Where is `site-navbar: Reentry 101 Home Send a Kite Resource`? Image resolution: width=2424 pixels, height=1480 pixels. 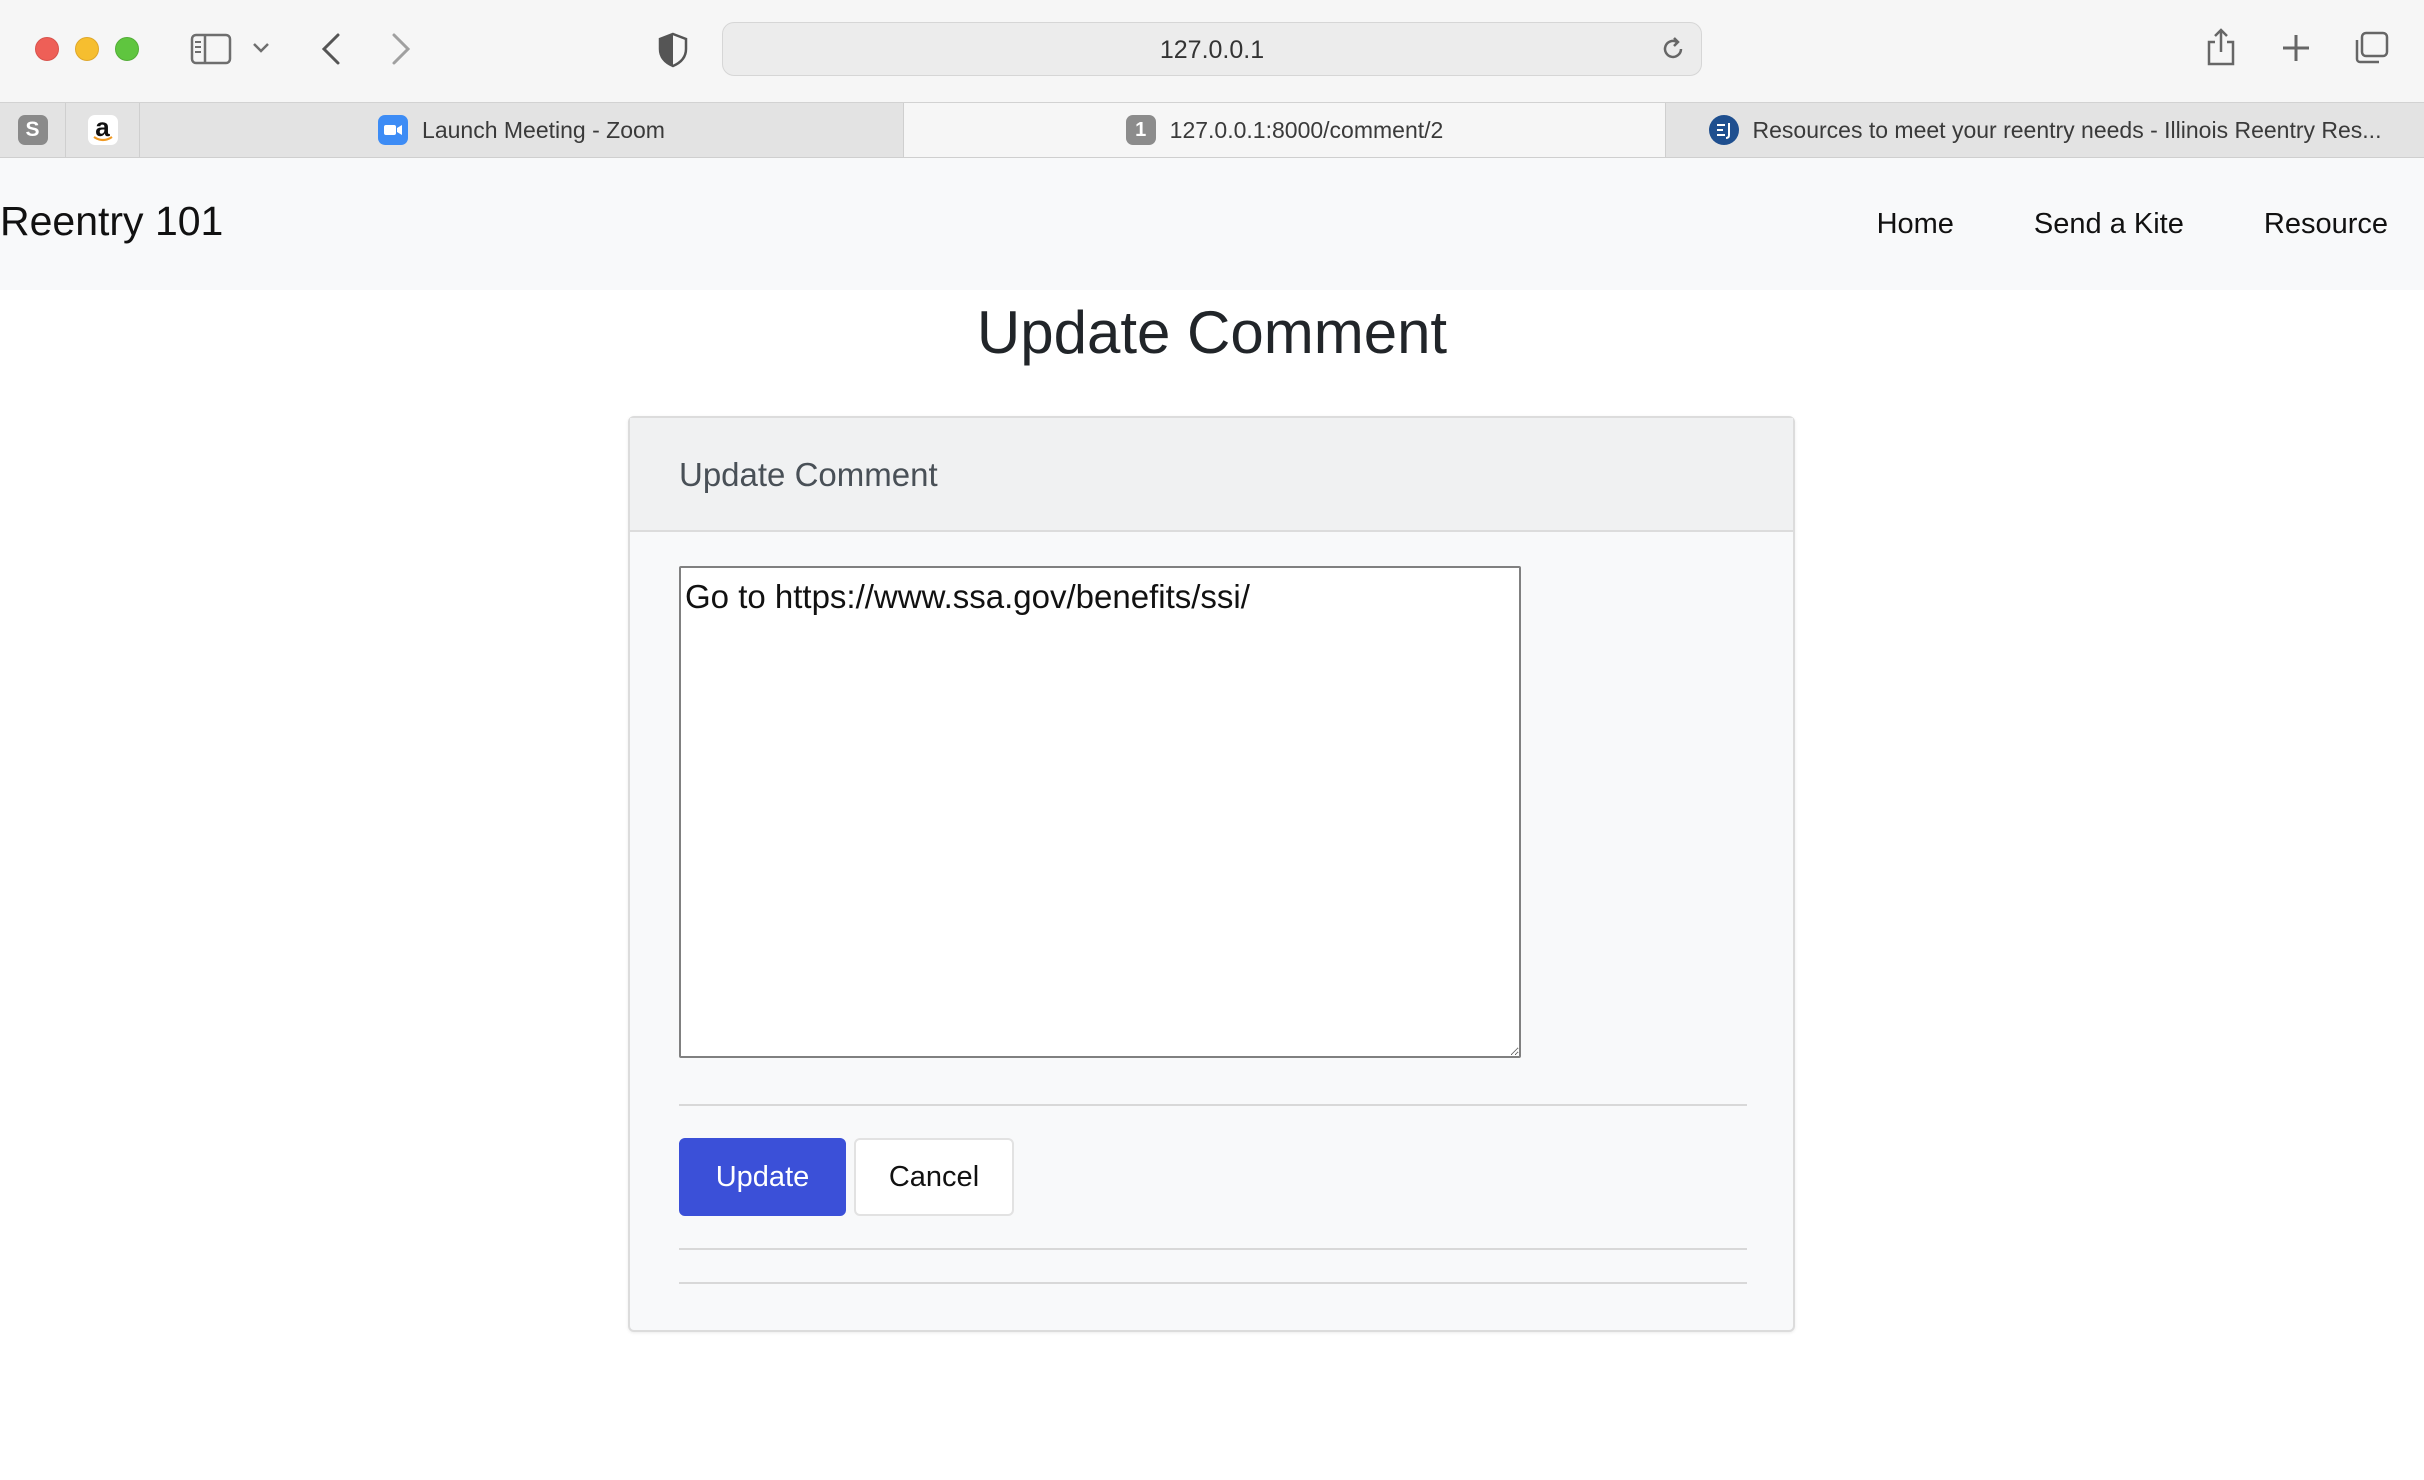
site-navbar: Reentry 101 Home Send a Kite Resource is located at coordinates (1212, 224).